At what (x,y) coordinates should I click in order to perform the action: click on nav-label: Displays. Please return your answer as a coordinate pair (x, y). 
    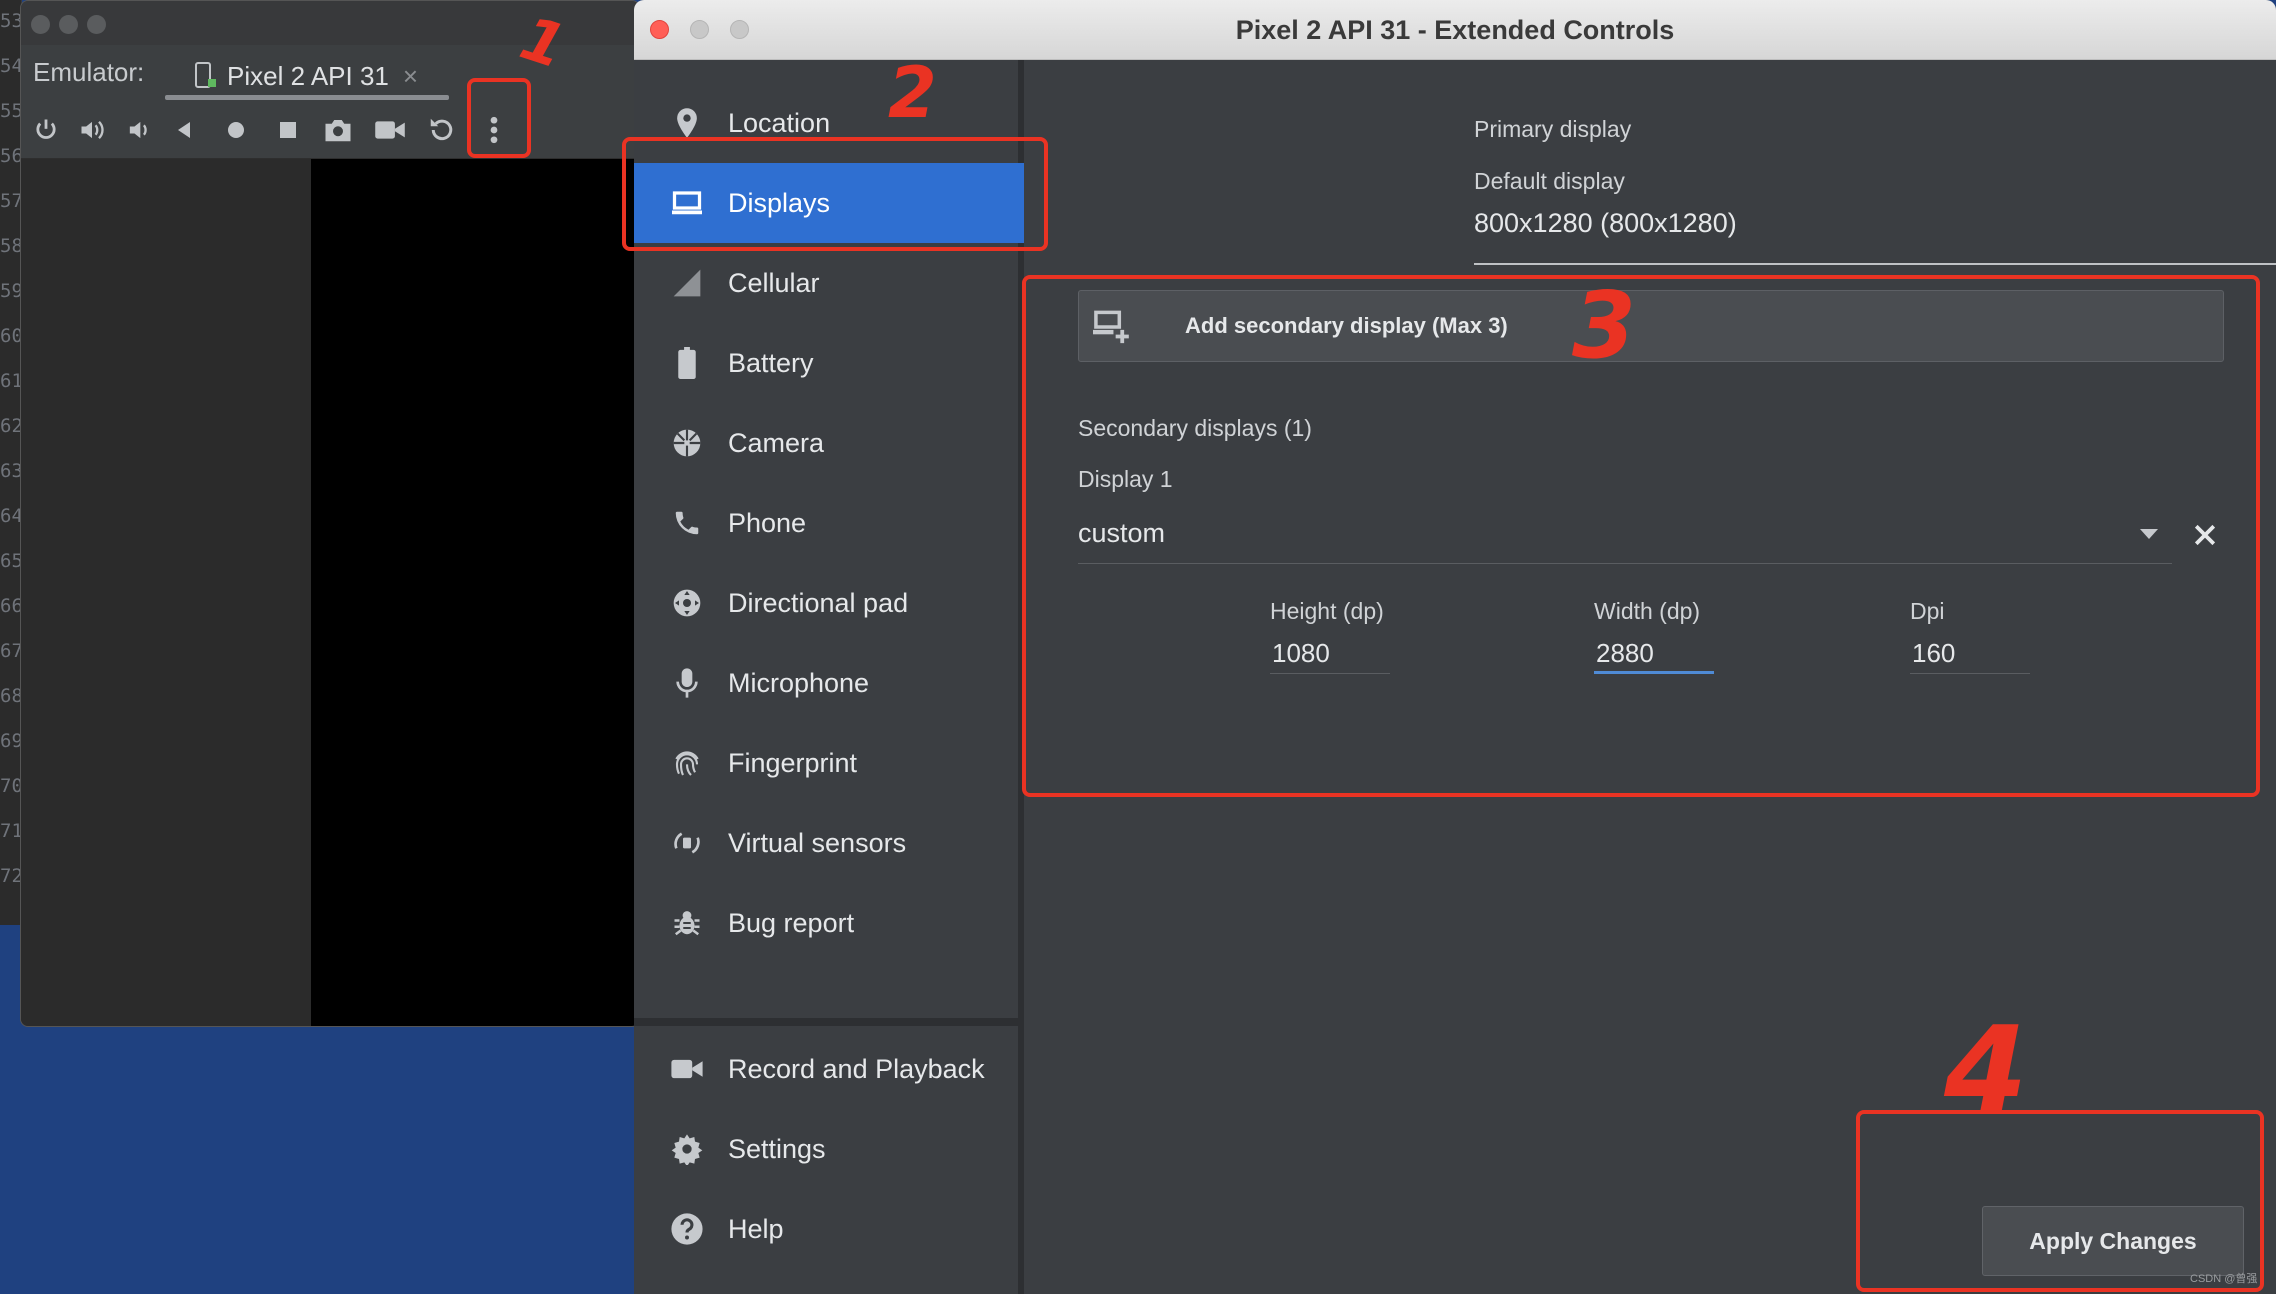
    Looking at the image, I should click on (779, 202).